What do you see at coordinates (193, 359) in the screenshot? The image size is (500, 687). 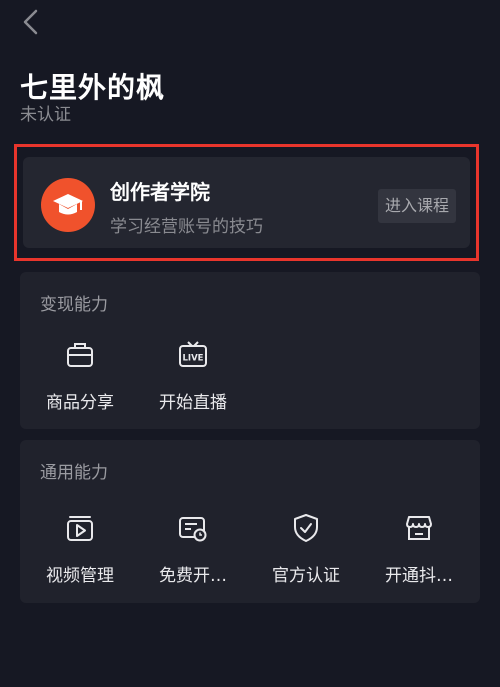 I see `svg-text: LIVE` at bounding box center [193, 359].